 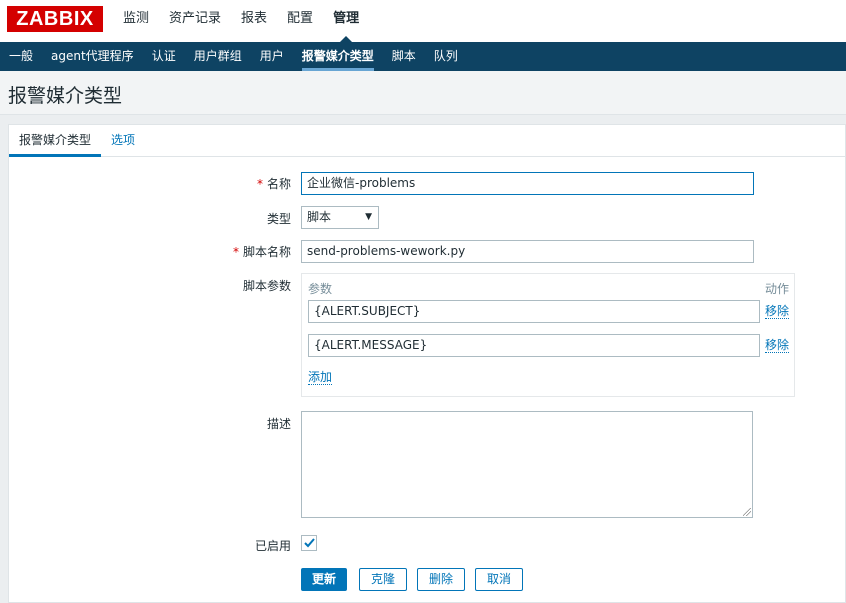 I want to click on script-name-input: send-problems-wework.py, so click(x=527, y=251).